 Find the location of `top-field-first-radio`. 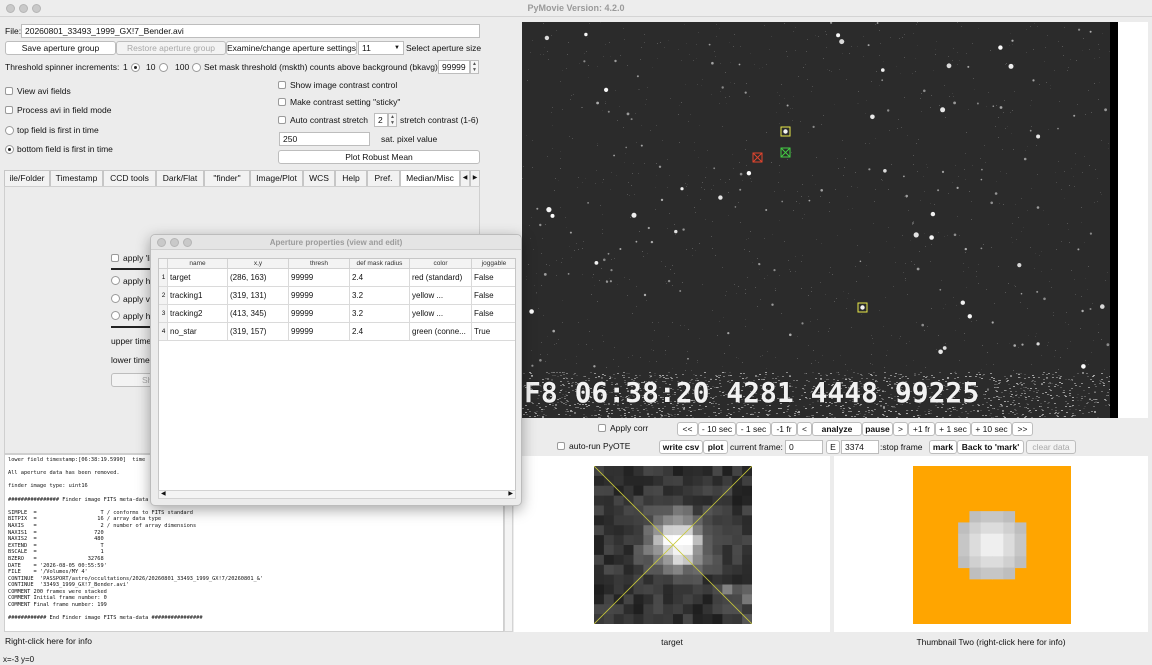

top-field-first-radio is located at coordinates (9, 130).